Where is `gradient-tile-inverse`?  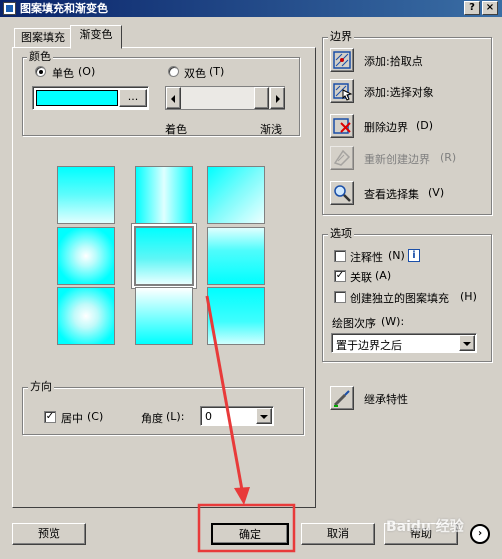 gradient-tile-inverse is located at coordinates (236, 256).